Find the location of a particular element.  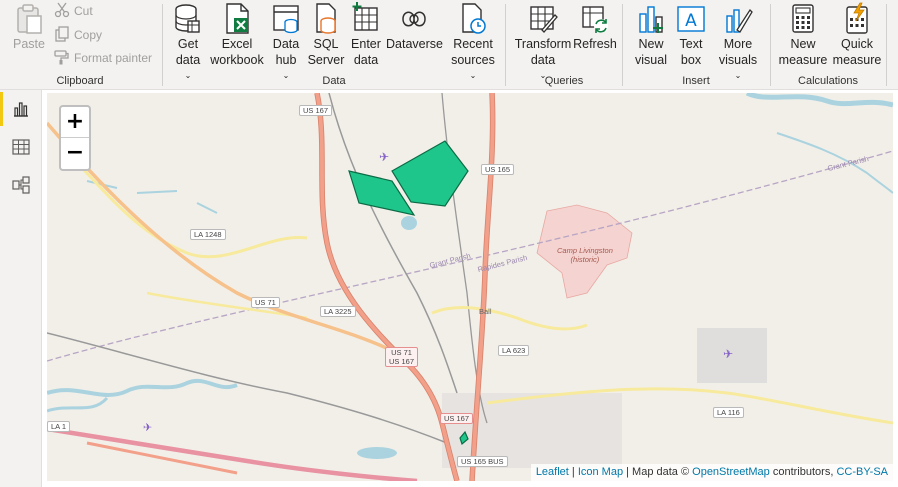

place-label-line: (historic) is located at coordinates (585, 259).